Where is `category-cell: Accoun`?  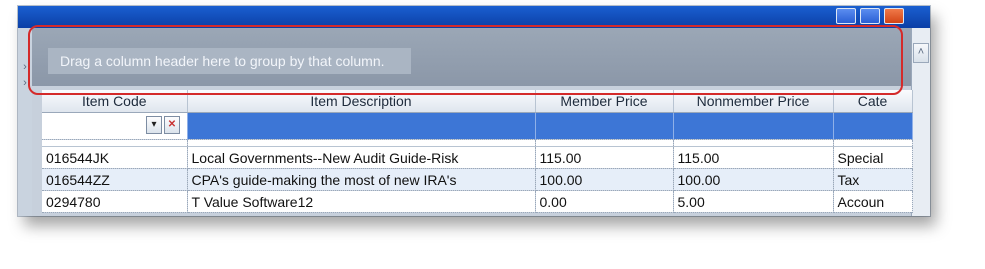 category-cell: Accoun is located at coordinates (873, 201).